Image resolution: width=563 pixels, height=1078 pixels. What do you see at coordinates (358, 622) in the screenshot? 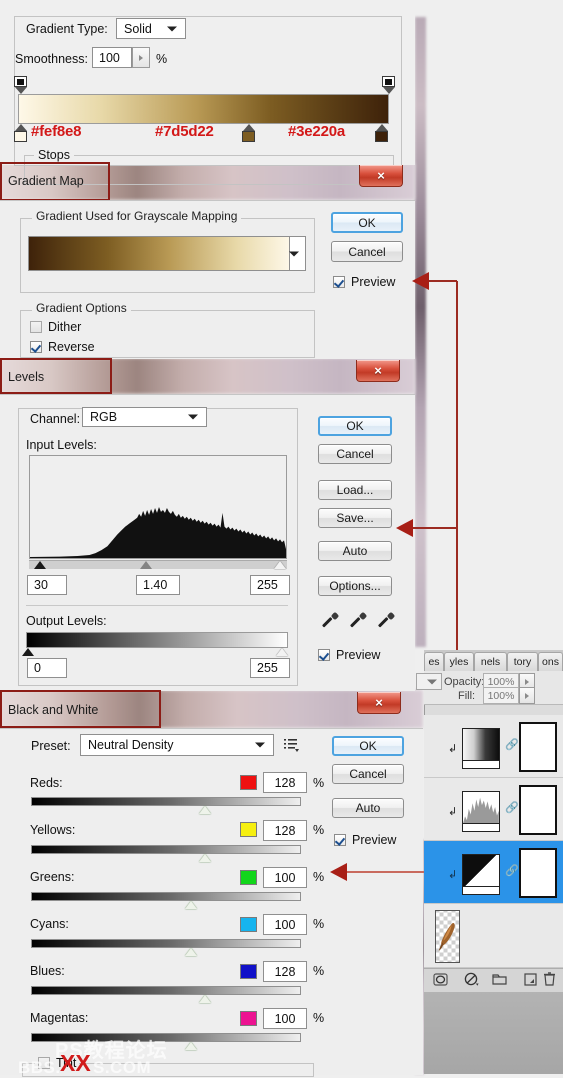
I see `gray-point-eyedropper-icon` at bounding box center [358, 622].